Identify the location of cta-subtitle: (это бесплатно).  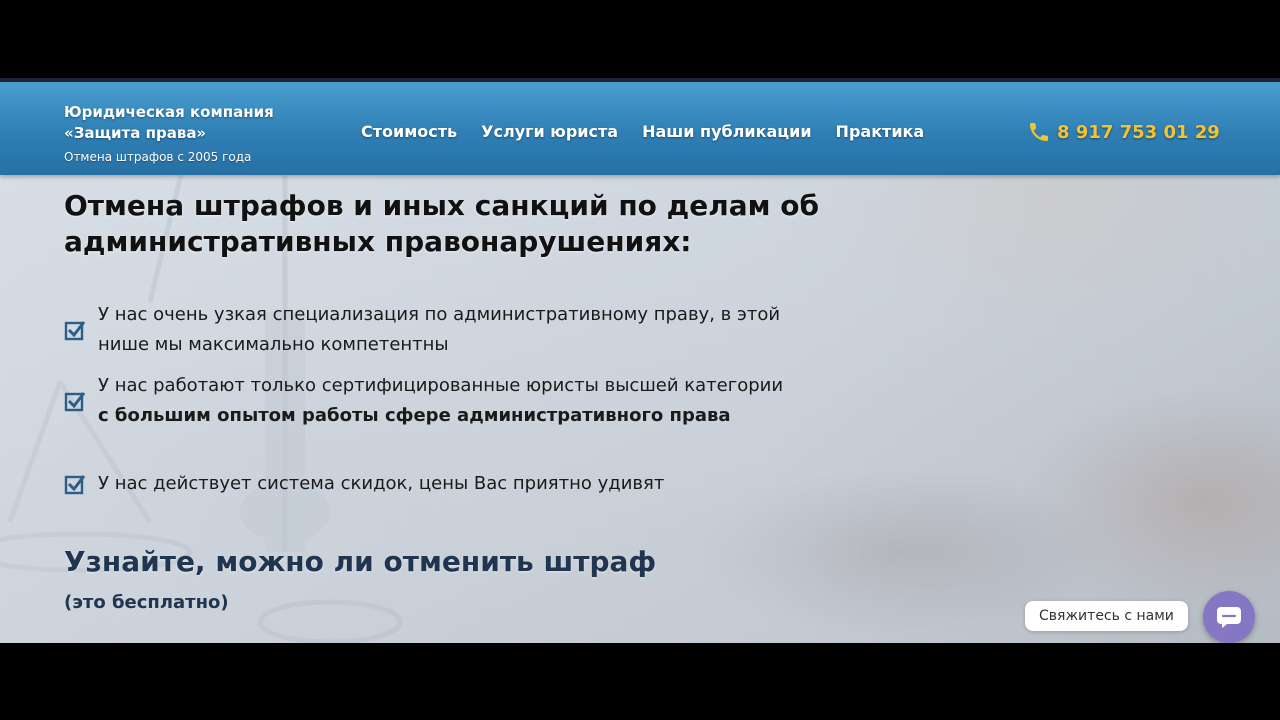
(146, 602).